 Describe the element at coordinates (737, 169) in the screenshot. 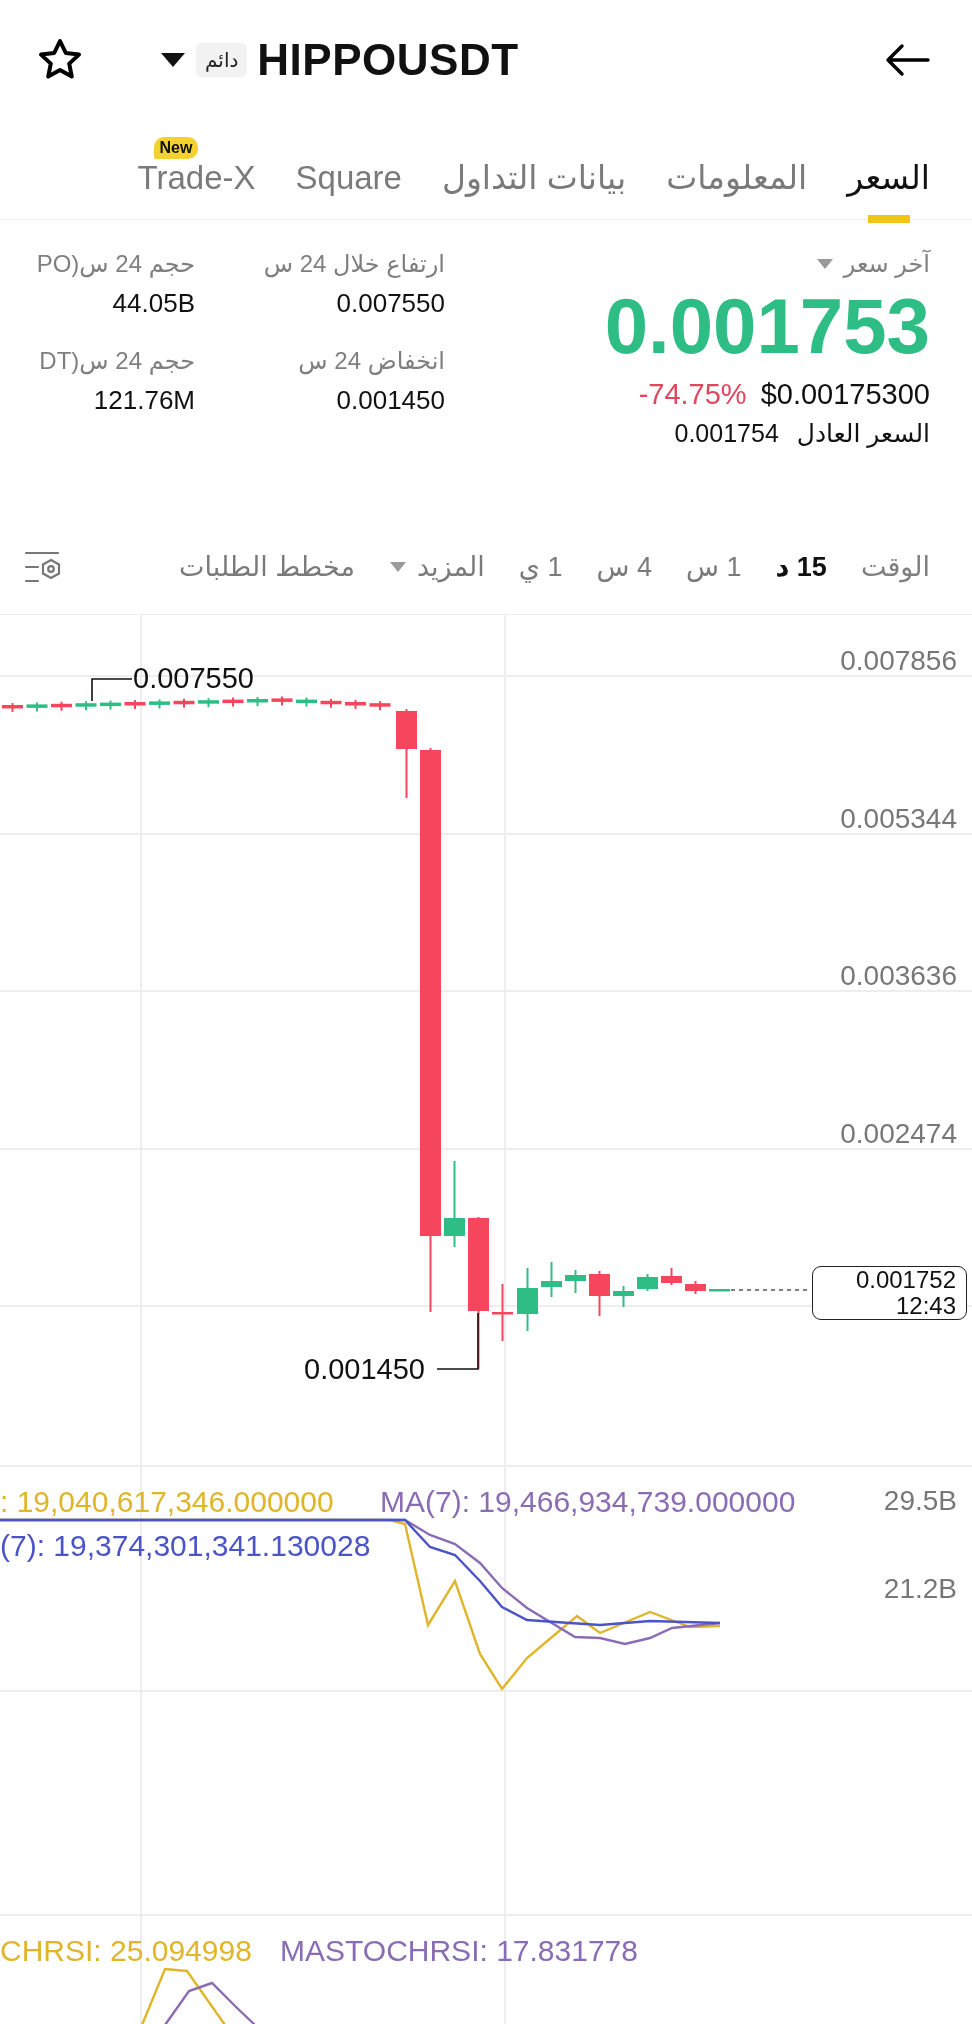

I see `tab: المعلومات` at that location.